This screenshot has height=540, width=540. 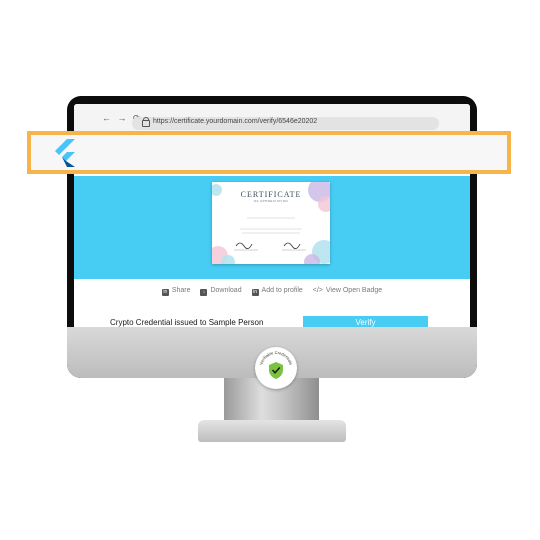 I want to click on add-to-profile-button: in Add to profile, so click(x=277, y=291).